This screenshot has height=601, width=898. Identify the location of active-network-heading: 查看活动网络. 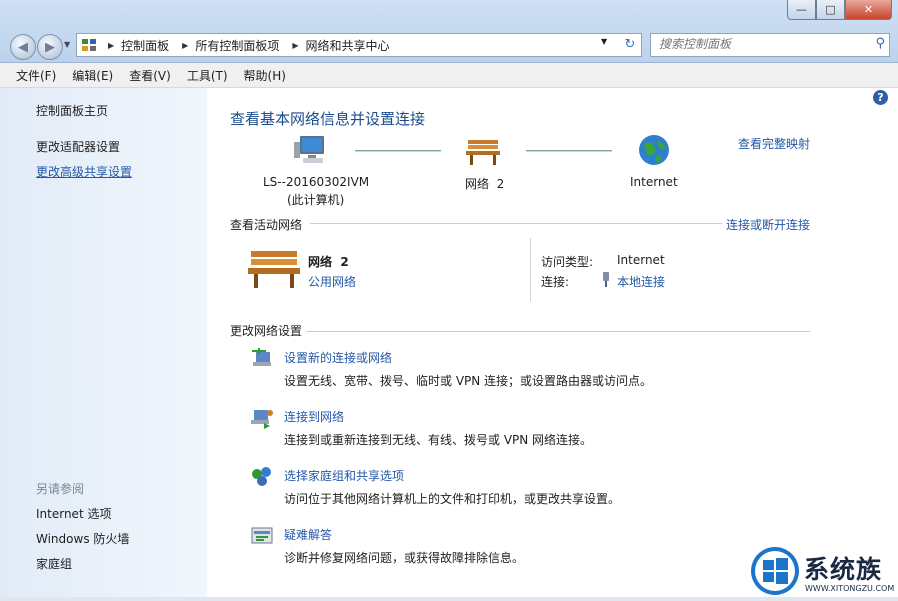
(266, 225).